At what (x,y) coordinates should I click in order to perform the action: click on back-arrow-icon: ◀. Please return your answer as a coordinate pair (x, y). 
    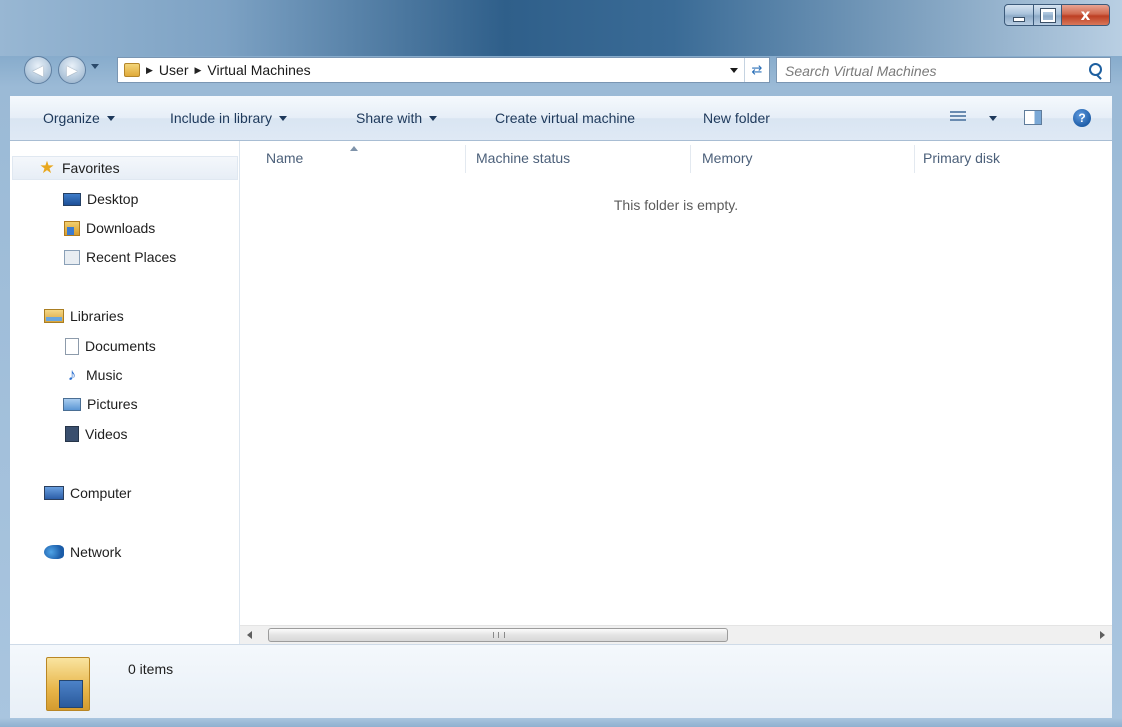
    Looking at the image, I should click on (38, 69).